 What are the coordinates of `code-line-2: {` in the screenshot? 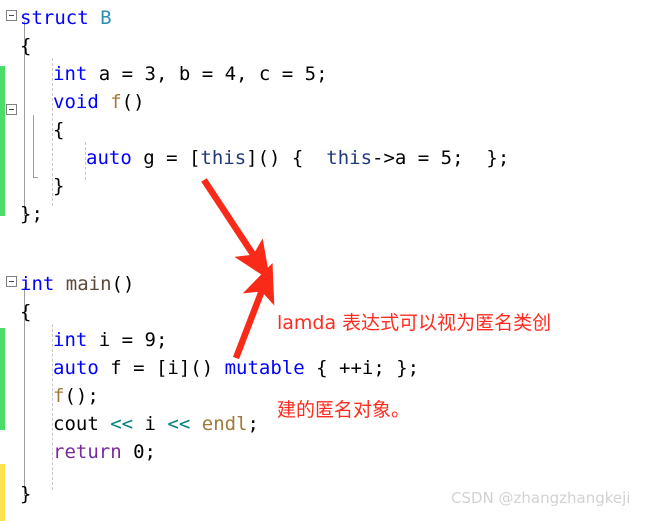 It's located at (25, 46).